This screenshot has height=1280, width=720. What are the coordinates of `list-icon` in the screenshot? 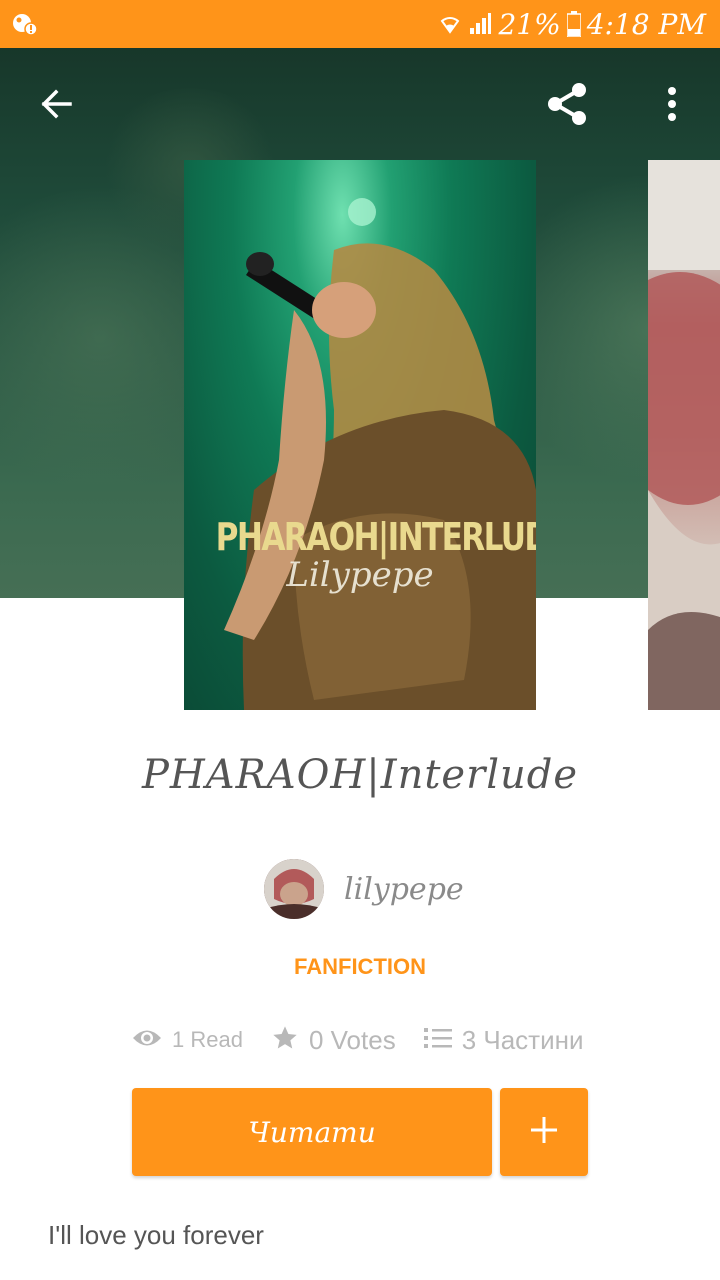 It's located at (437, 1040).